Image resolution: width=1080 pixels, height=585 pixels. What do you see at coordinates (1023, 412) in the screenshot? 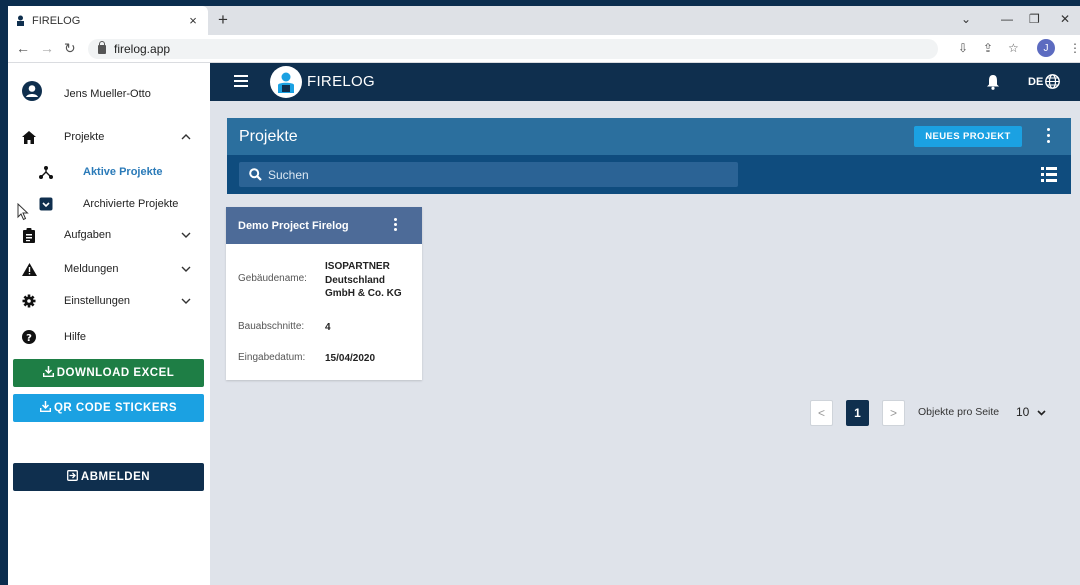
I see `items-per-page-value: 10` at bounding box center [1023, 412].